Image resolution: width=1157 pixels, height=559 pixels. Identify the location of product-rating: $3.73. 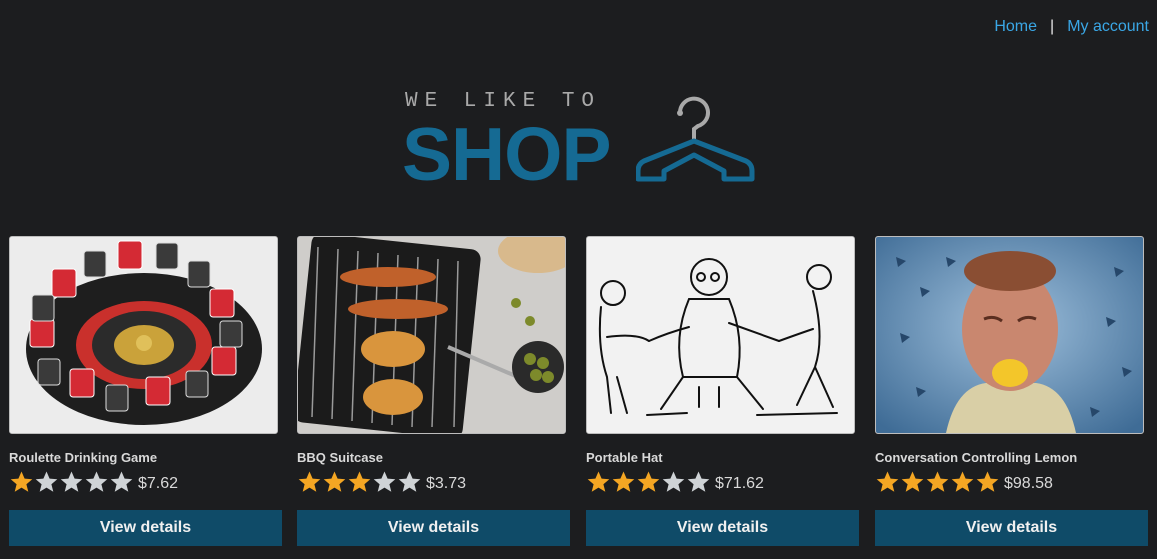
(433, 481).